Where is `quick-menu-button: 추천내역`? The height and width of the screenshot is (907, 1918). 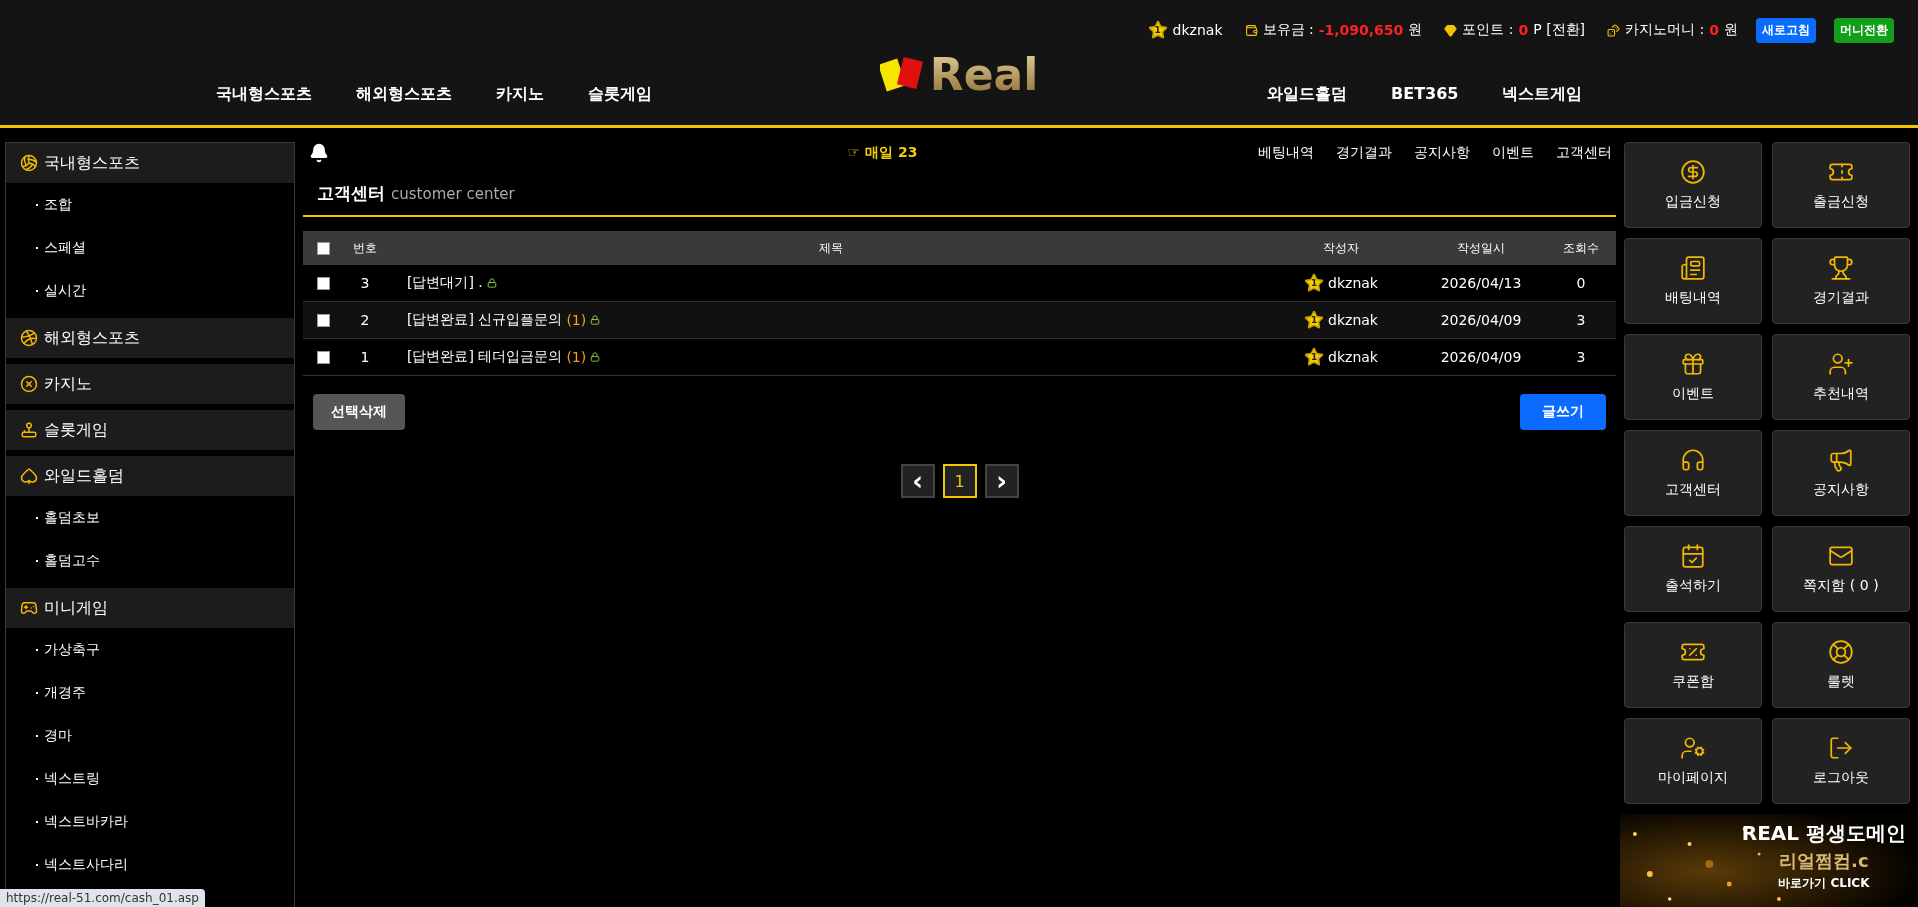 quick-menu-button: 추천내역 is located at coordinates (1841, 377).